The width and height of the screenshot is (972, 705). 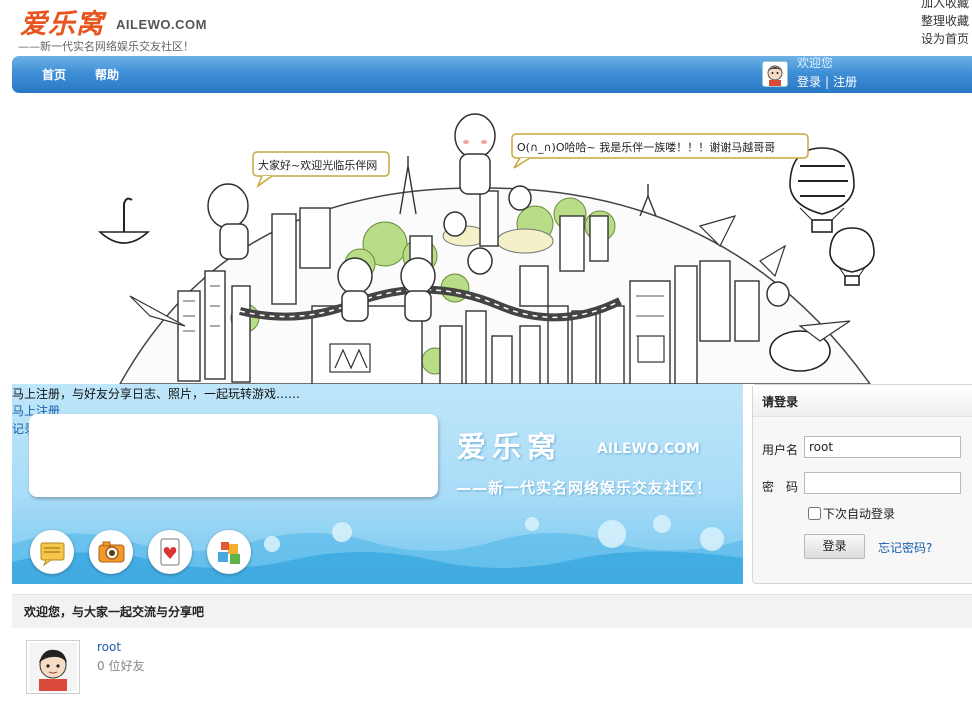 I want to click on forgot-password-link: 忘记密码?, so click(x=905, y=547).